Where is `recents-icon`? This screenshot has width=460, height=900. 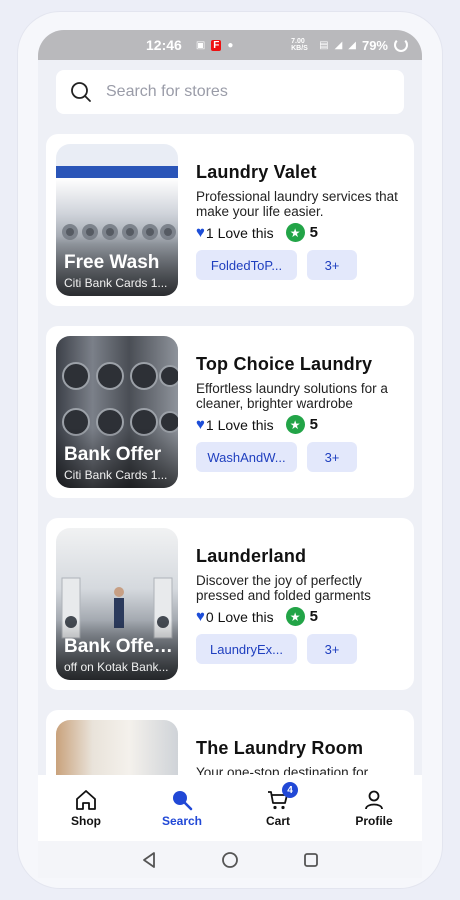 recents-icon is located at coordinates (311, 860).